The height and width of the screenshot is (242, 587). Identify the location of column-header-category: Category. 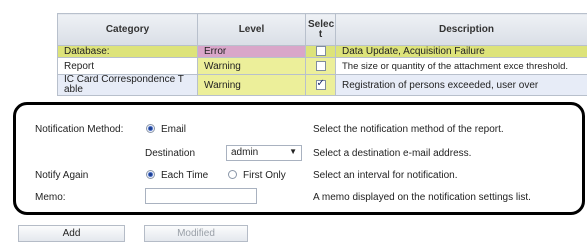
(127, 29).